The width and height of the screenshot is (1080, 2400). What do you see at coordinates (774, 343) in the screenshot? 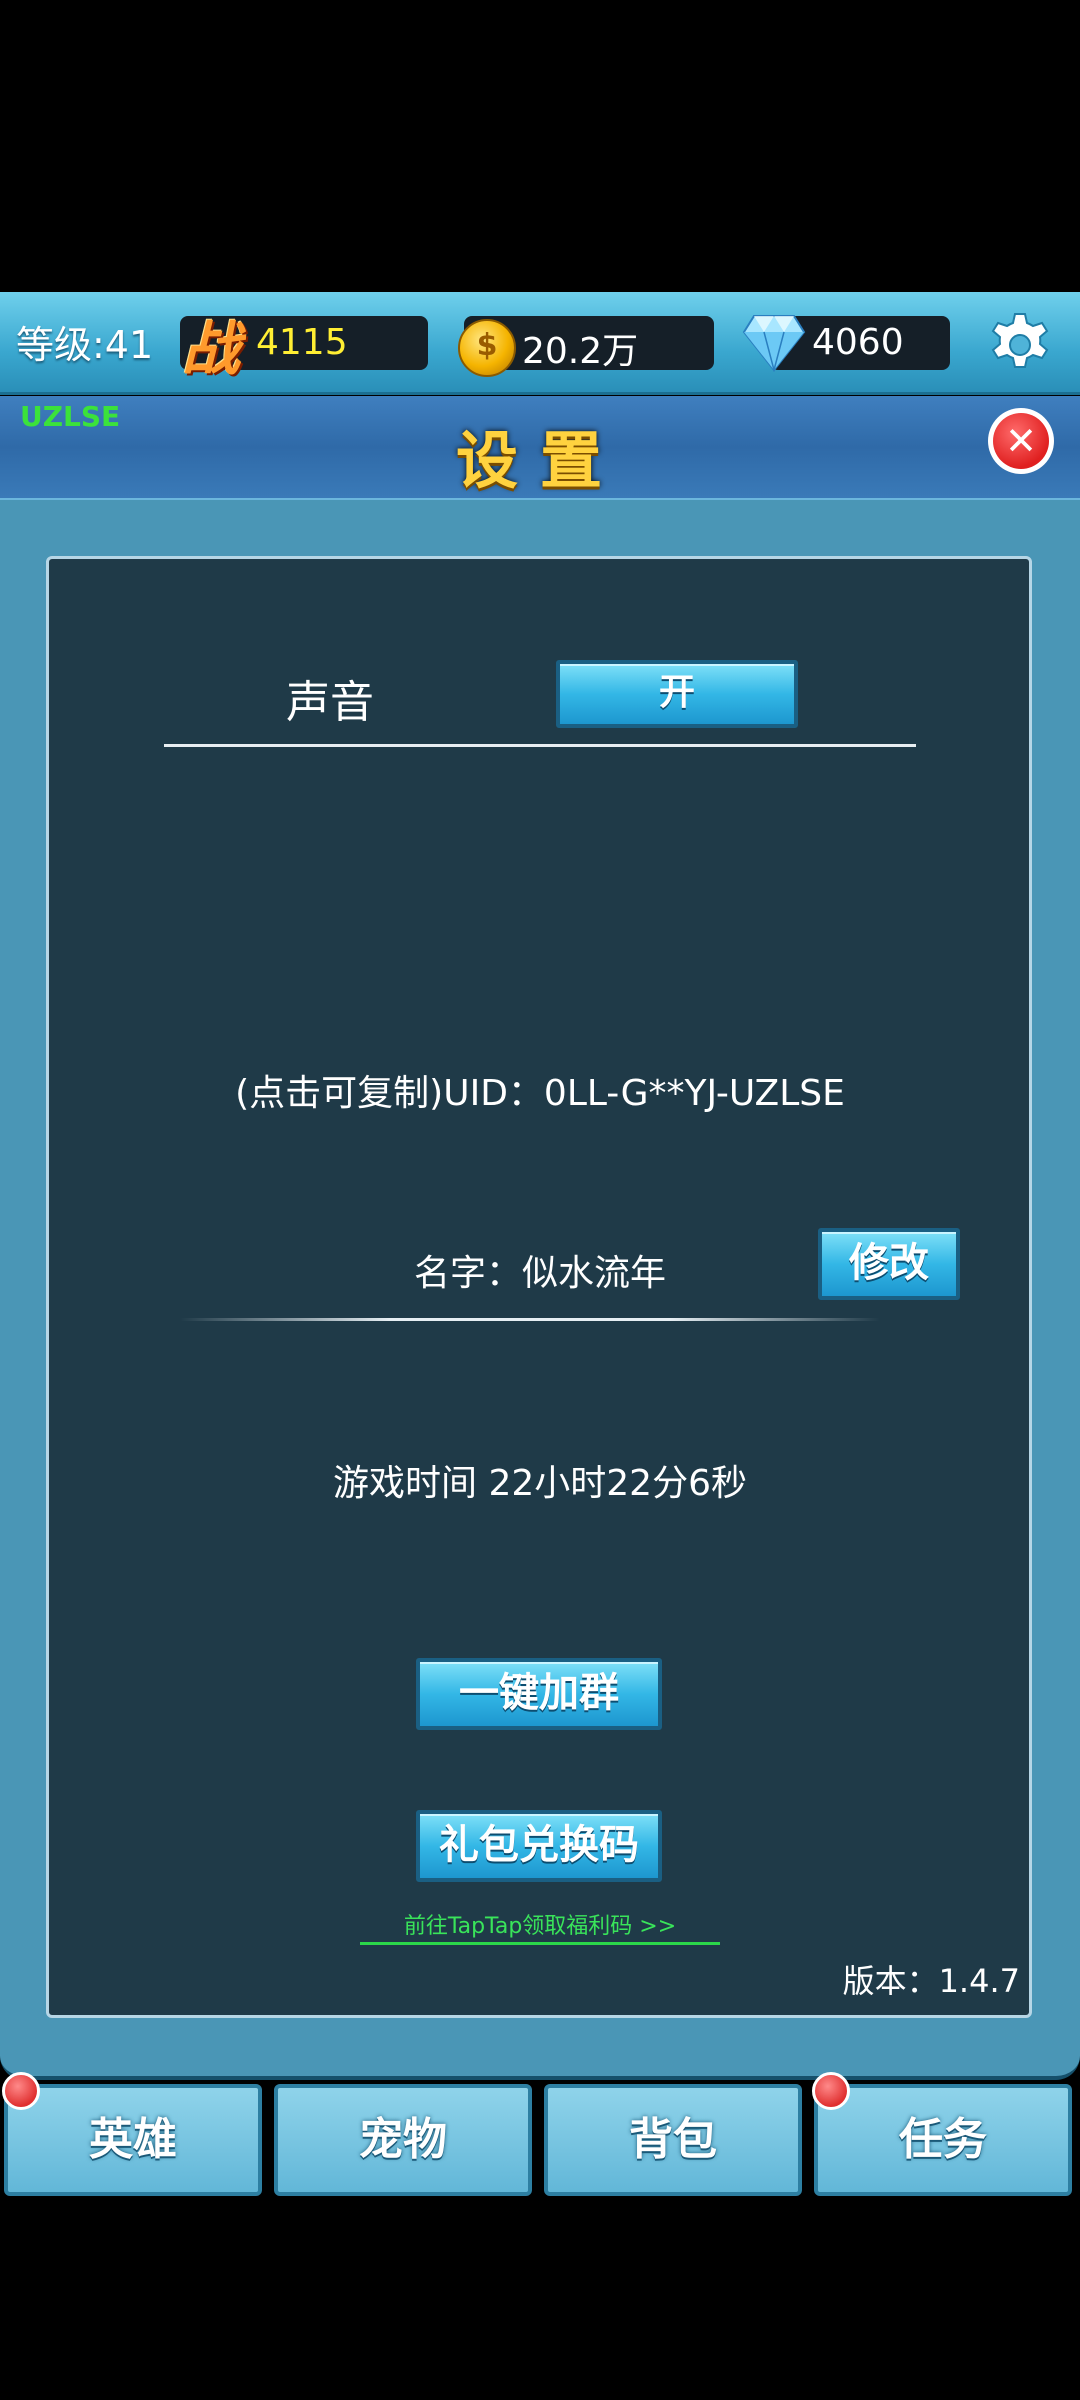
I see `diamond-icon` at bounding box center [774, 343].